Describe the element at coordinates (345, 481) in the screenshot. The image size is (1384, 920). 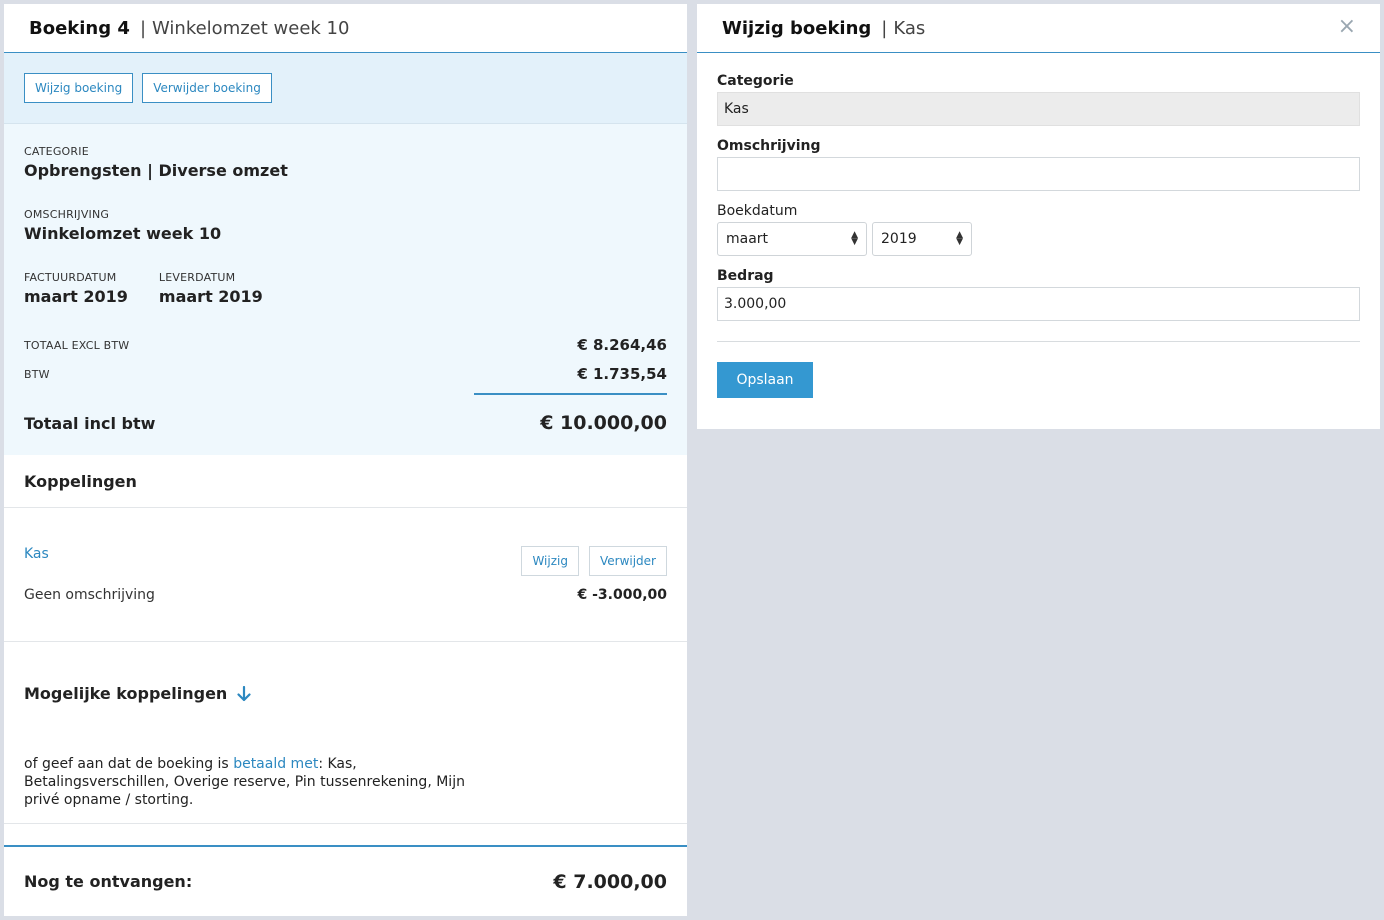
I see `links-header: Koppelingen` at that location.